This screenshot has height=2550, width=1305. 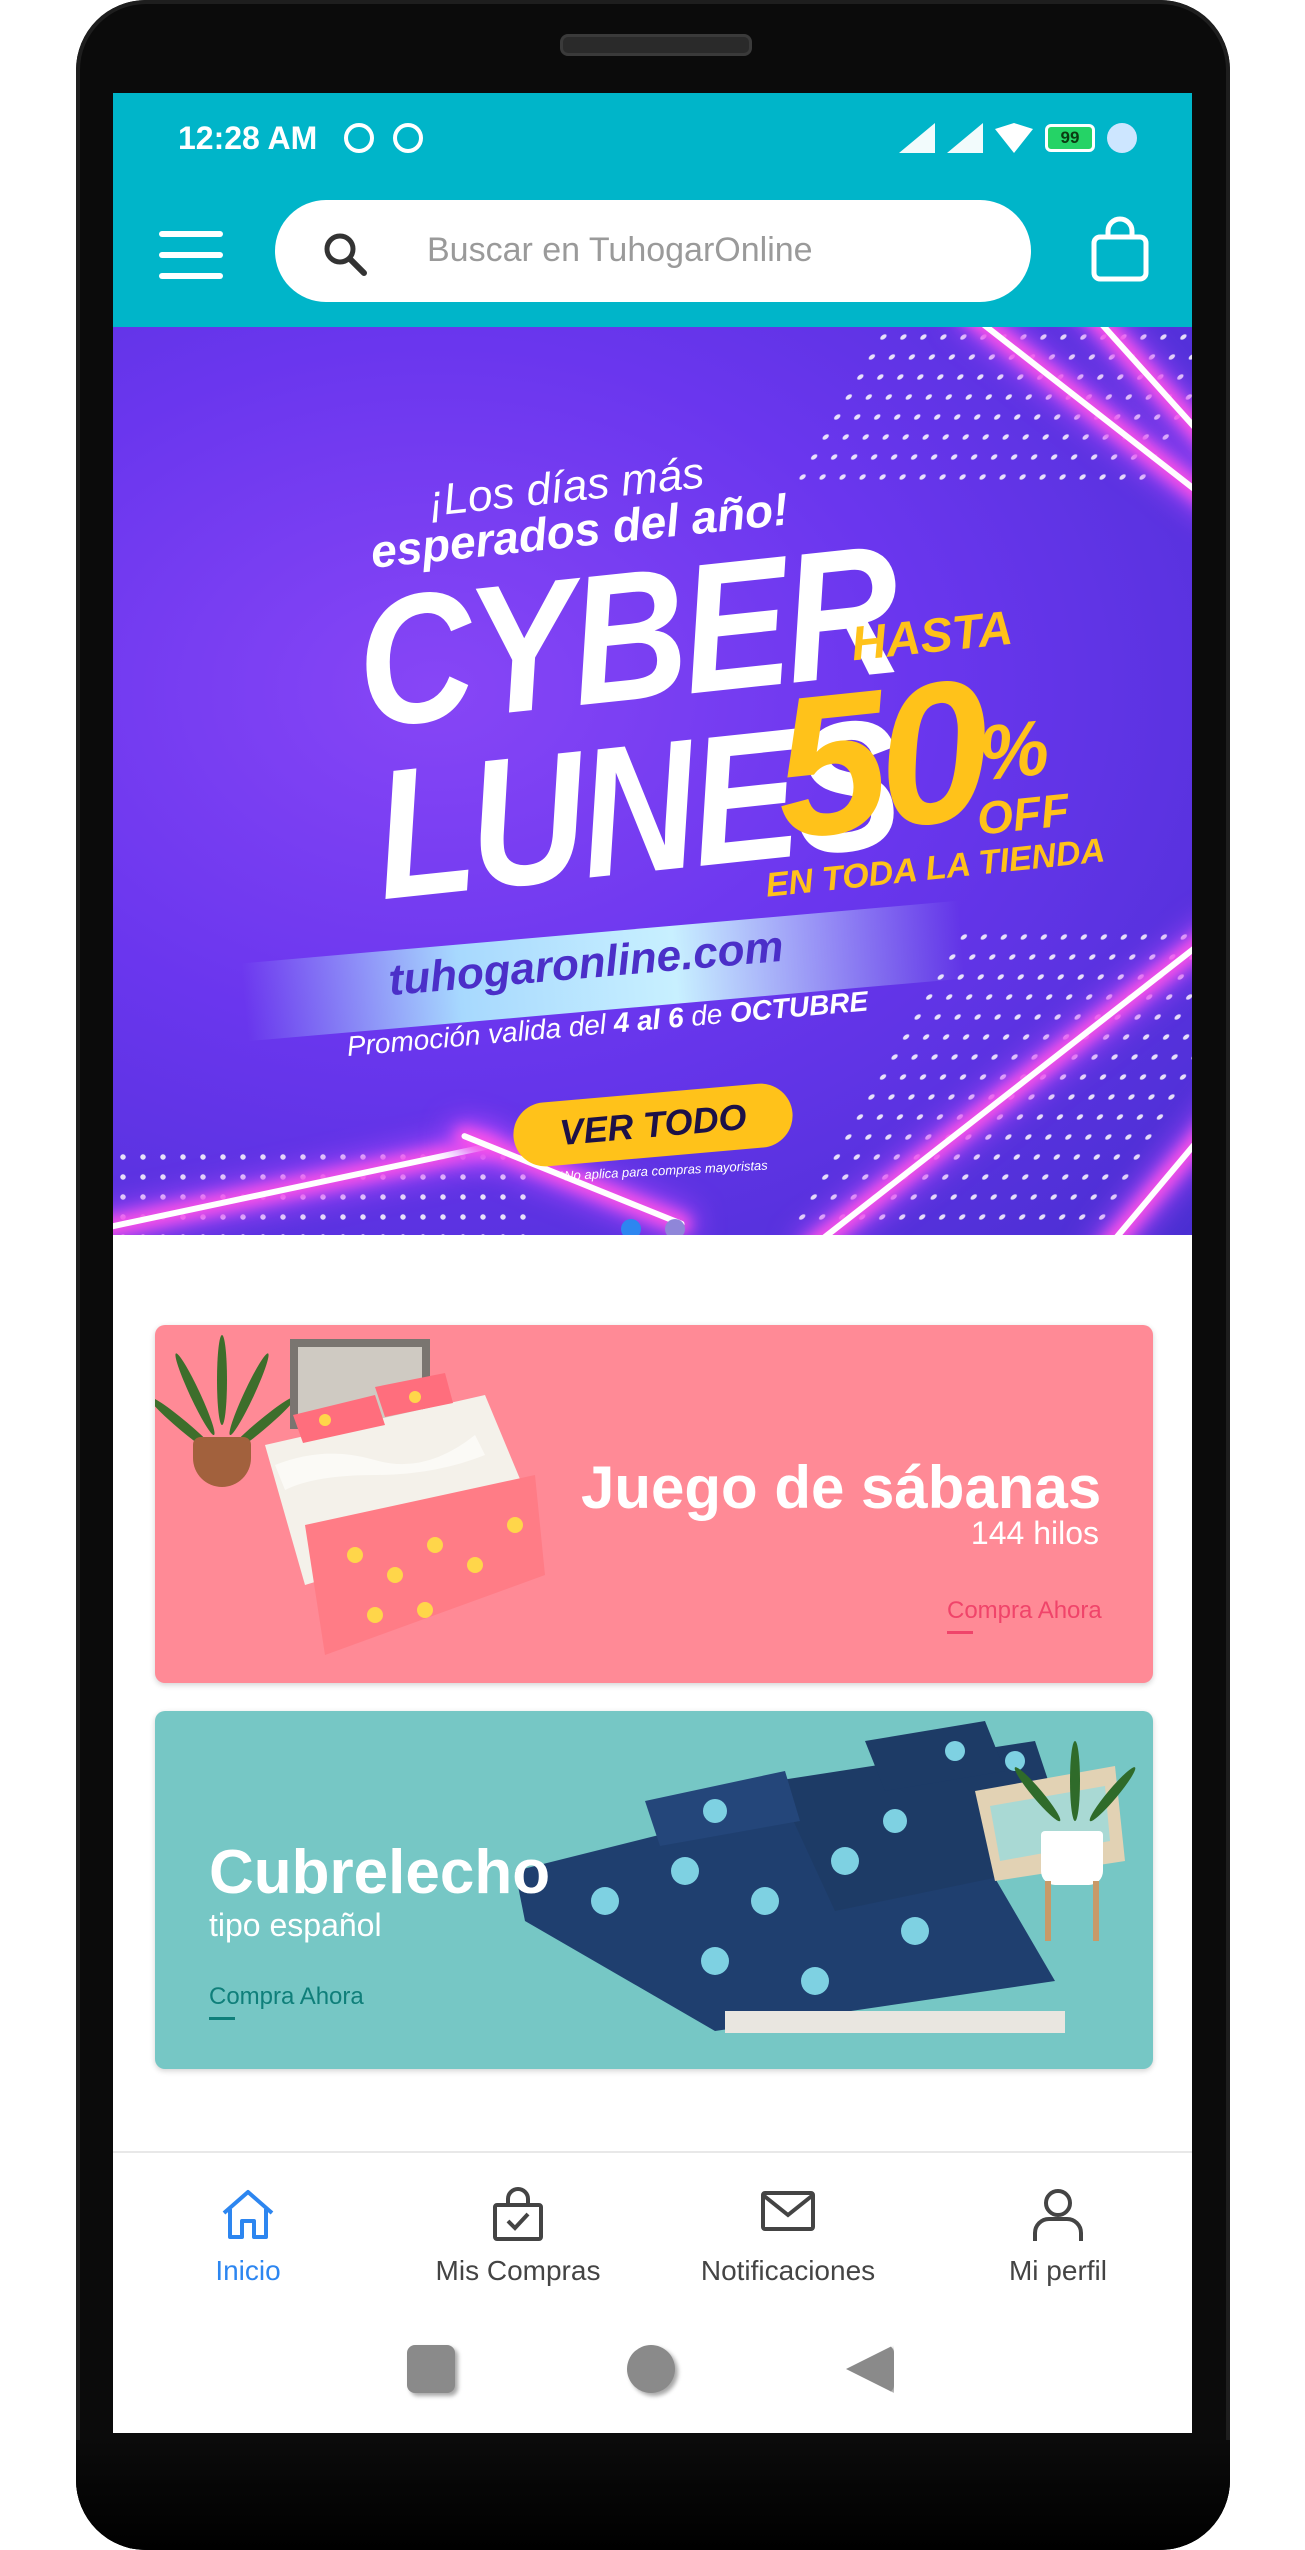 I want to click on envelope-icon, so click(x=788, y=2211).